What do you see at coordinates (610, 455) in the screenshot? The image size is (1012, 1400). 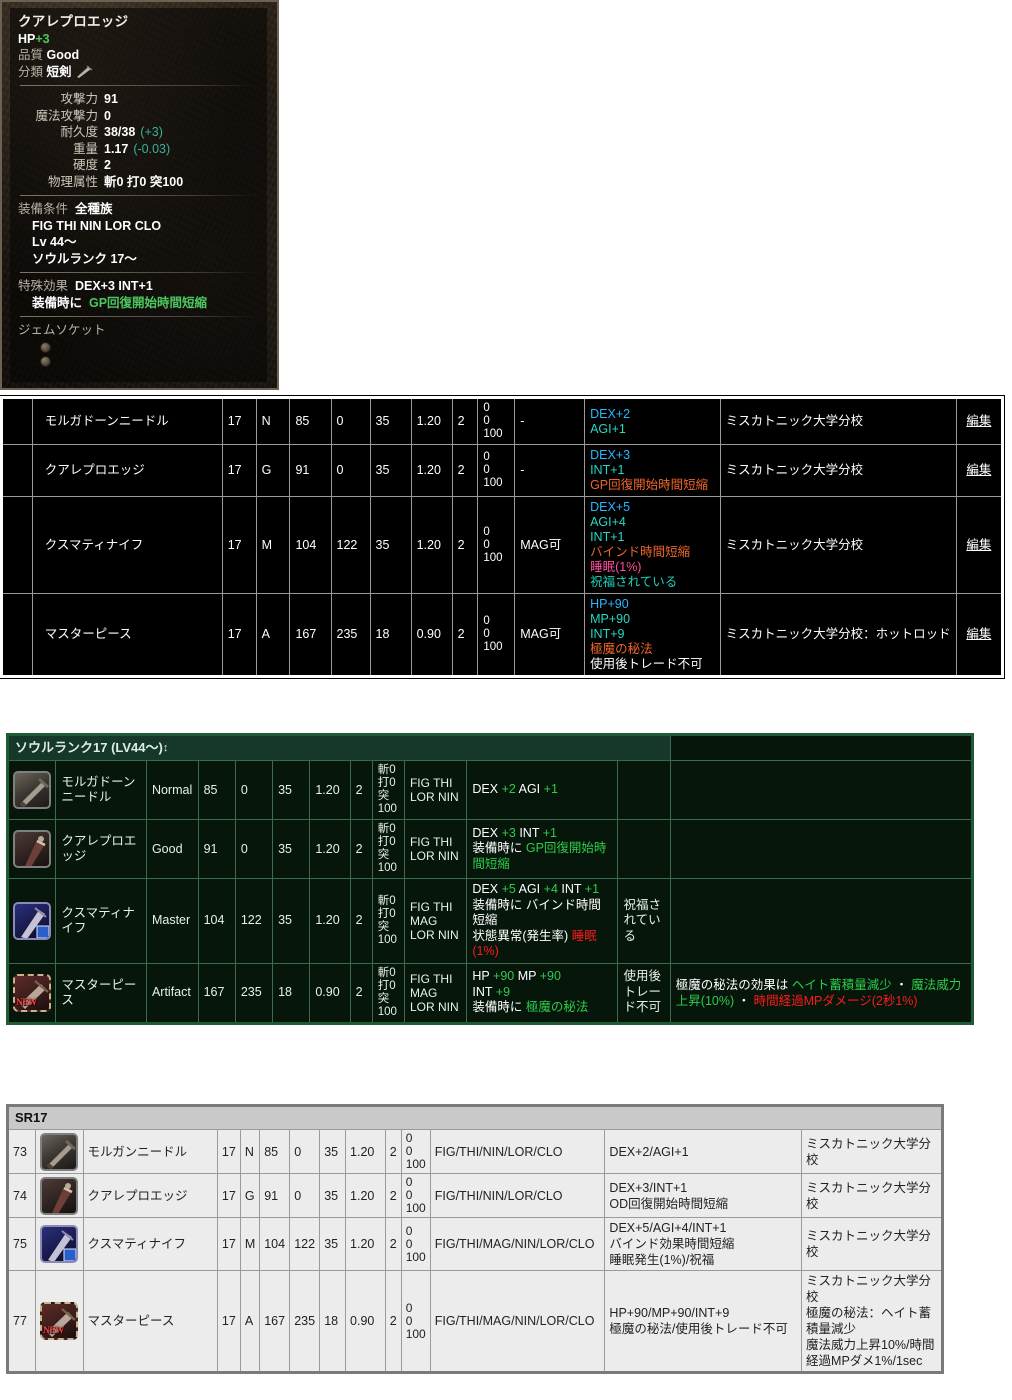 I see `effect-text: DEX+3` at bounding box center [610, 455].